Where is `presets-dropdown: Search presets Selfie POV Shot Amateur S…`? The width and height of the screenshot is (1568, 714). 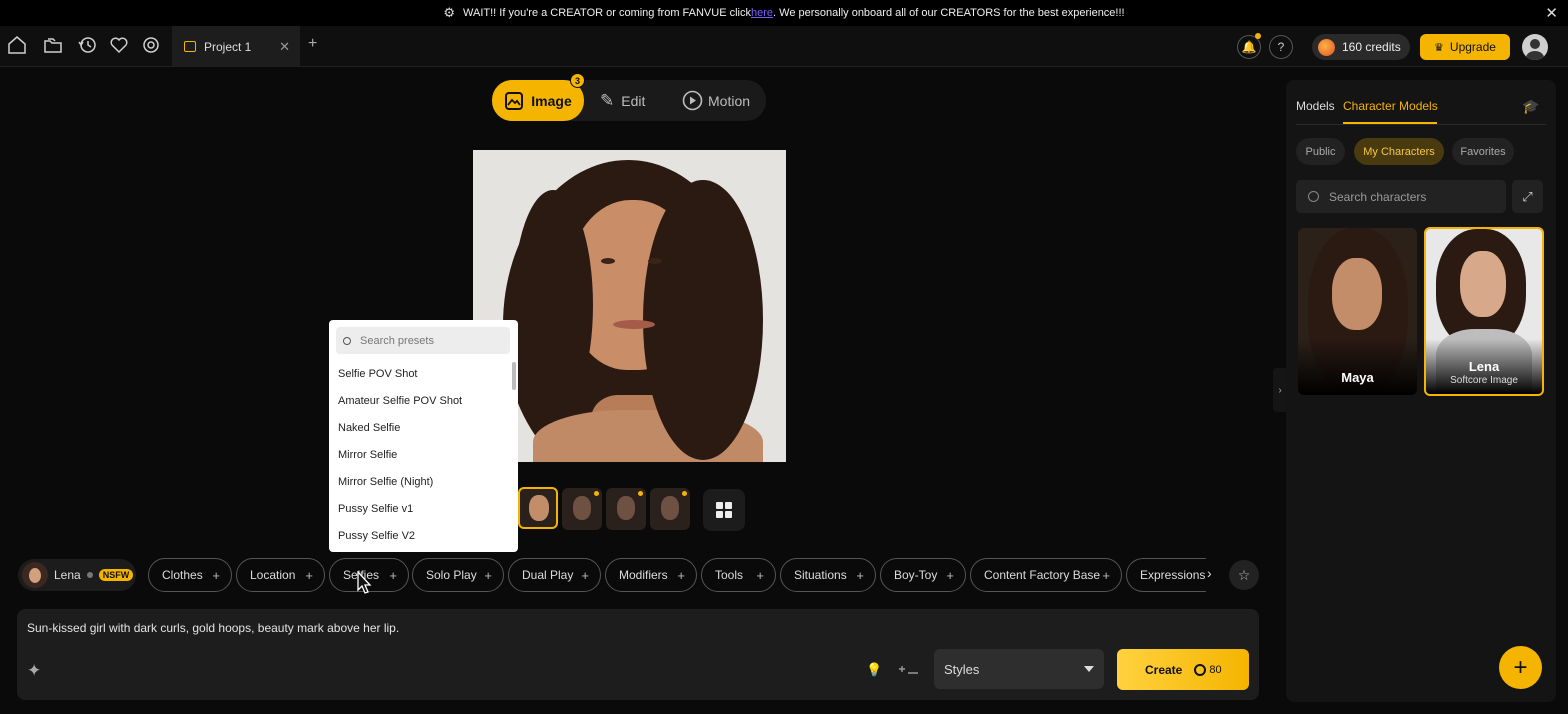 presets-dropdown: Search presets Selfie POV Shot Amateur S… is located at coordinates (423, 436).